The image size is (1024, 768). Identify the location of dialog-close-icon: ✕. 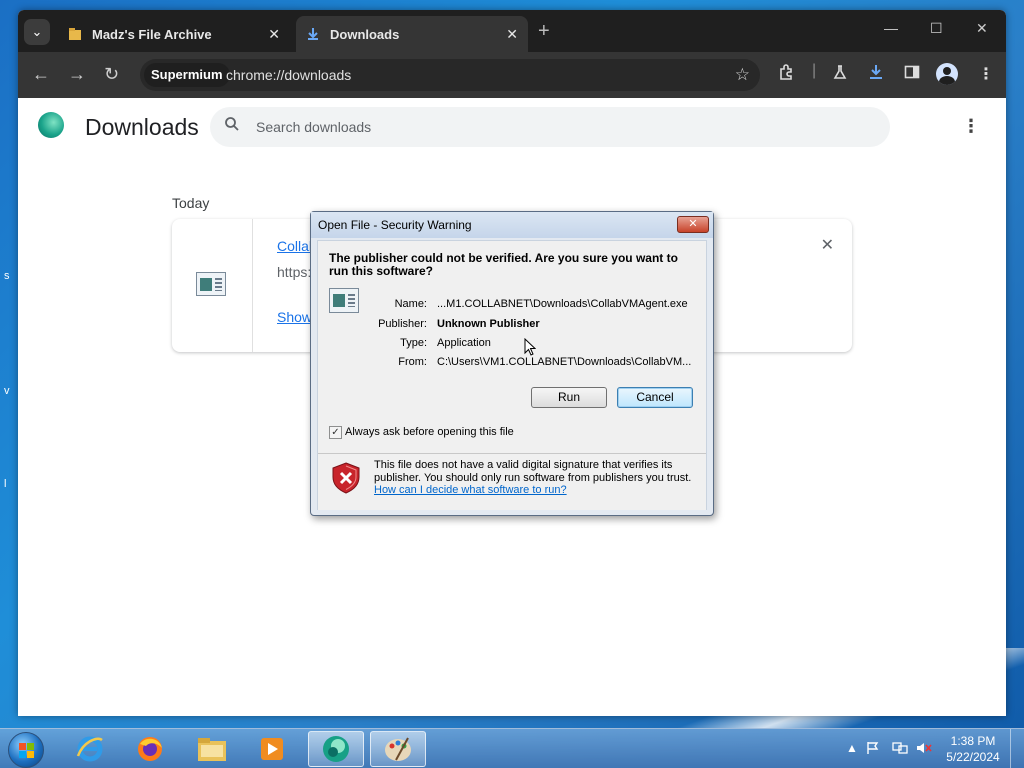
(693, 224).